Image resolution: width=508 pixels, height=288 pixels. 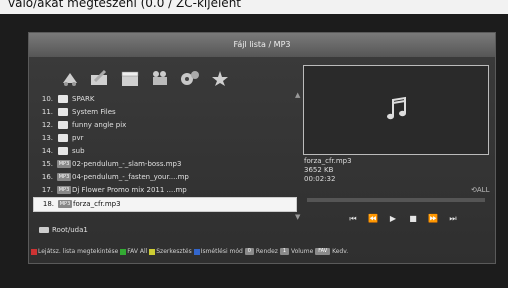 I want to click on top-caption-strip: való/akat megteszeni (0.0 / ZC-kijelent, so click(x=254, y=7).